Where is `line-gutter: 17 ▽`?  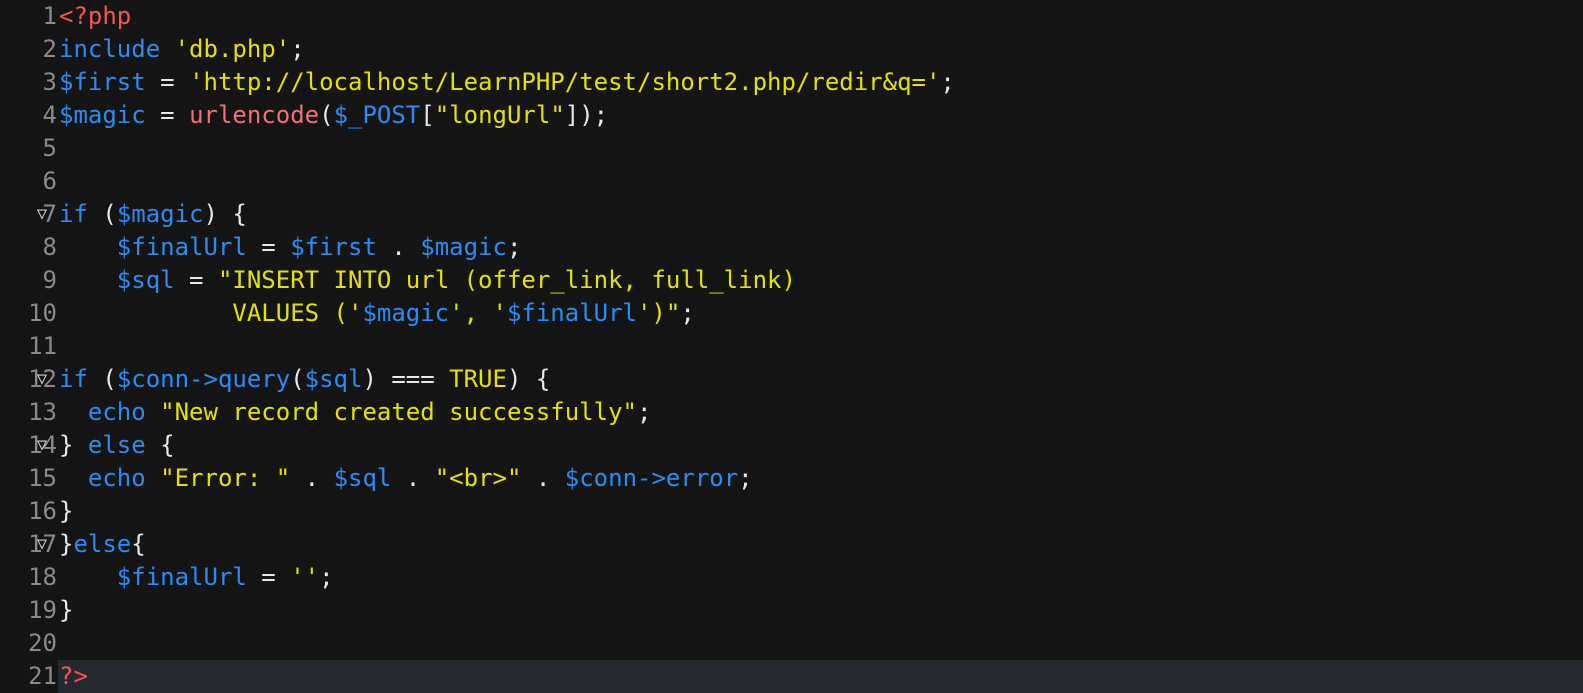
line-gutter: 17 ▽ is located at coordinates (29, 544).